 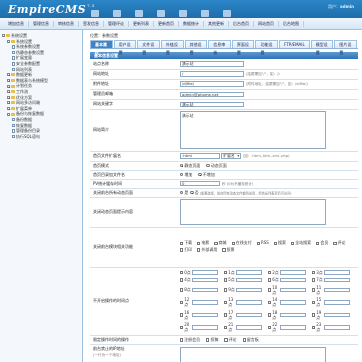 What do you see at coordinates (196, 47) in the screenshot?
I see `tab-item: 其他设置` at bounding box center [196, 47].